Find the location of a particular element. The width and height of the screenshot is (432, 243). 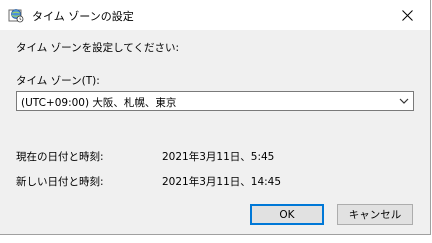

current-datetime-value: 2021年3月11日、5:45 is located at coordinates (218, 157).